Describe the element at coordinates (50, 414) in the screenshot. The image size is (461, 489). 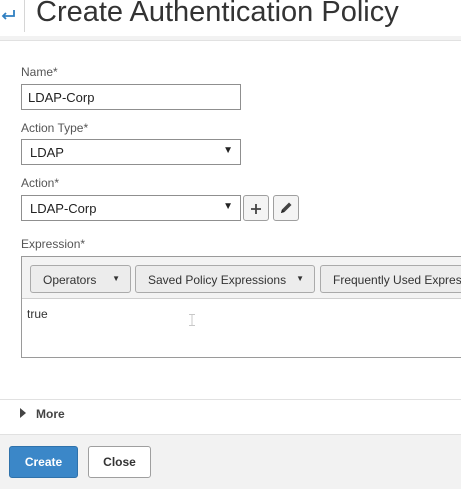
I see `more-label: More` at that location.